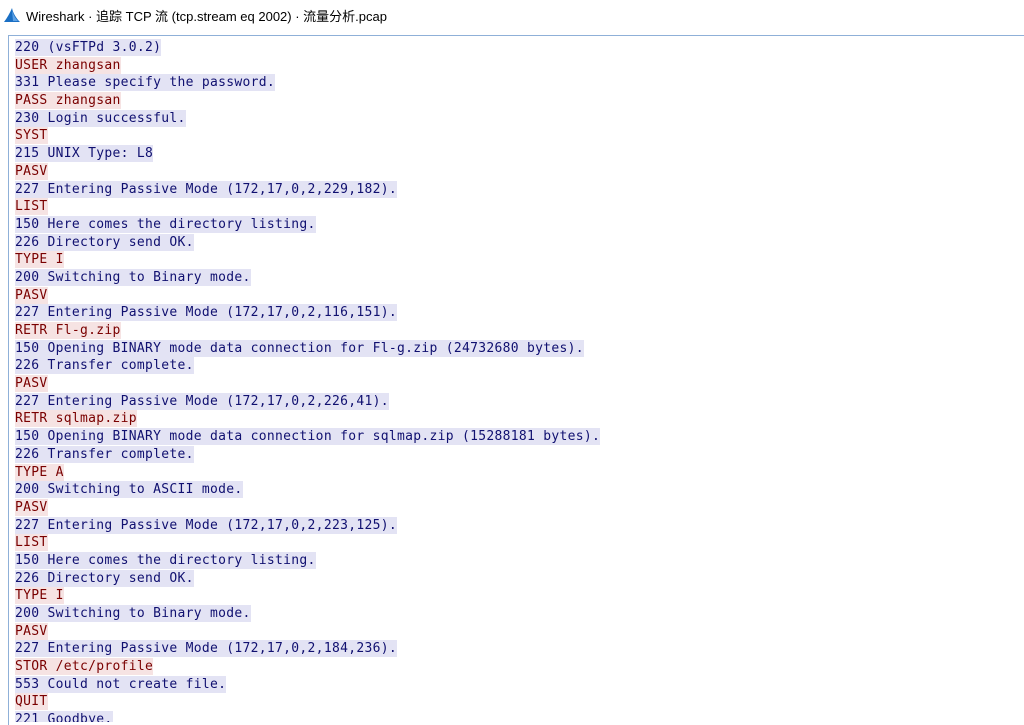  I want to click on client-text: STOR /etc/profile, so click(84, 667).